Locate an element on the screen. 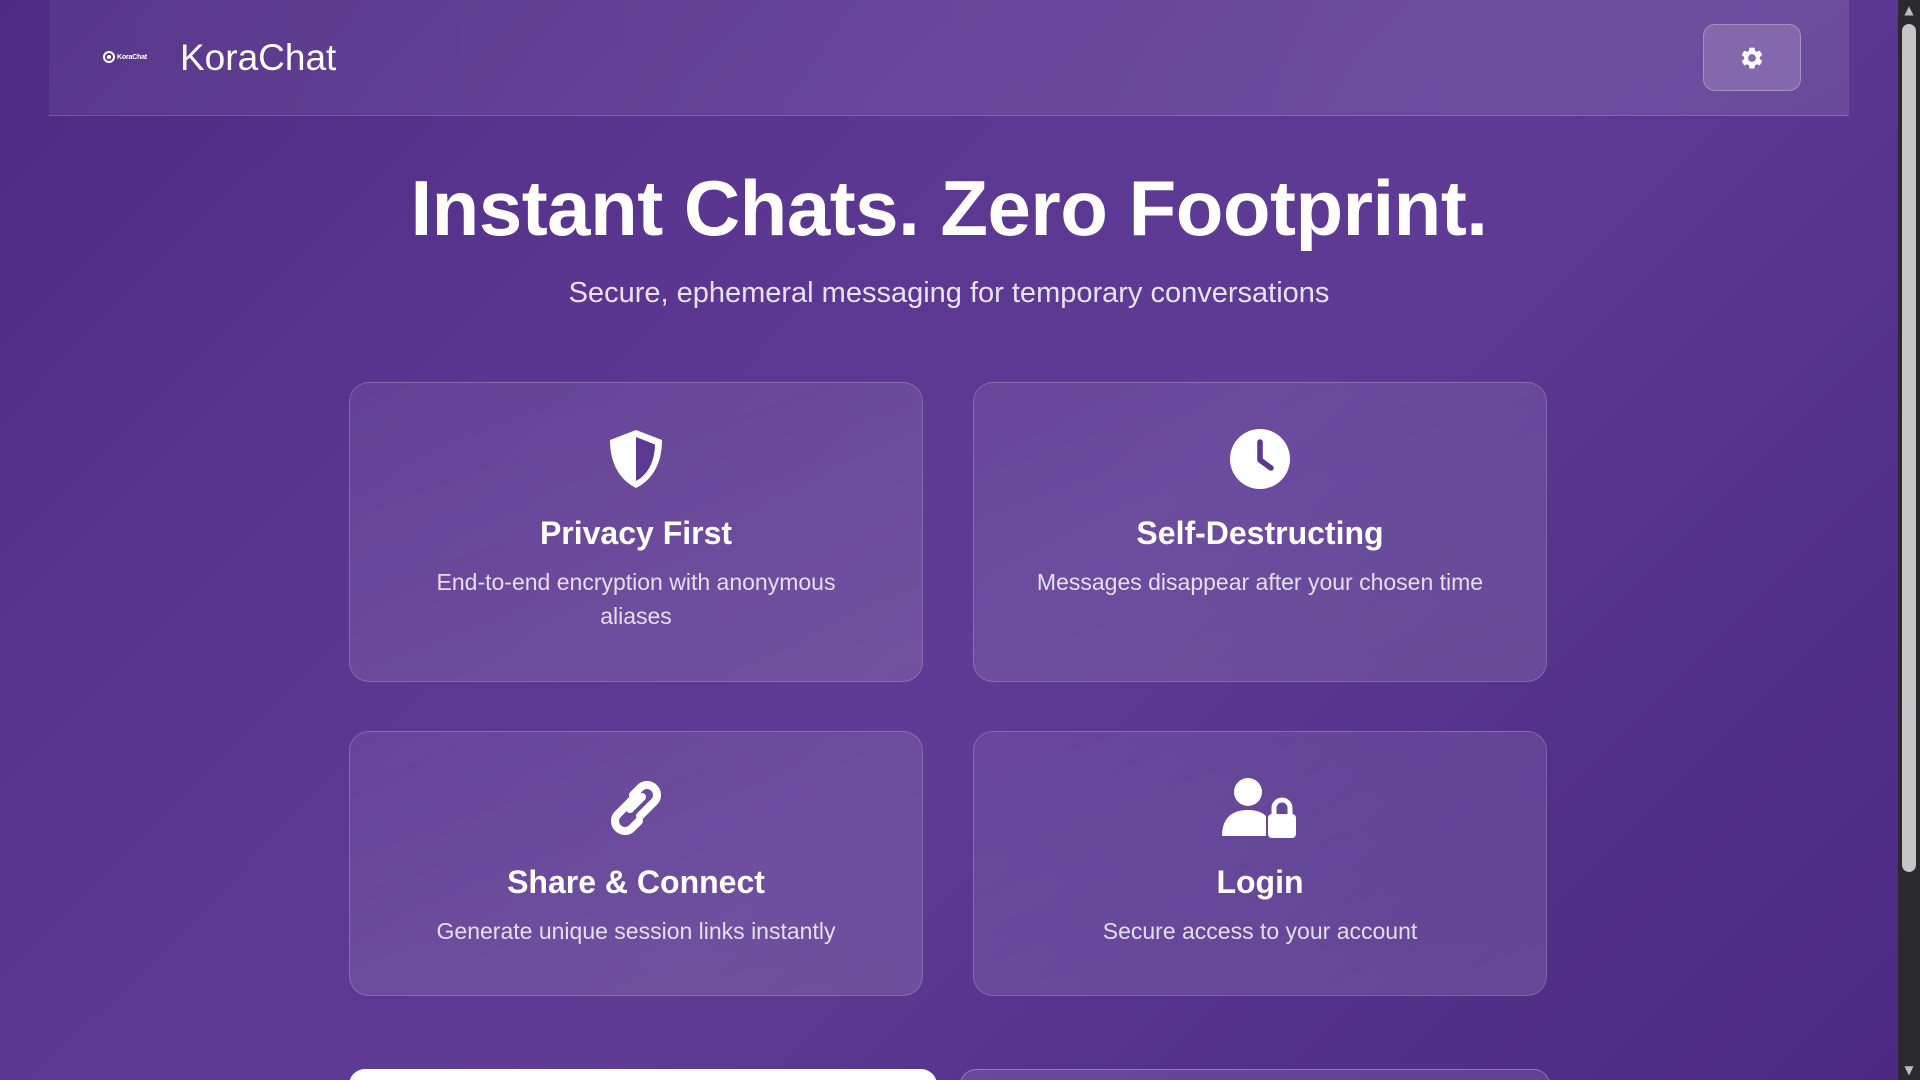 The height and width of the screenshot is (1080, 1920). scrollbar-thumb is located at coordinates (1909, 448).